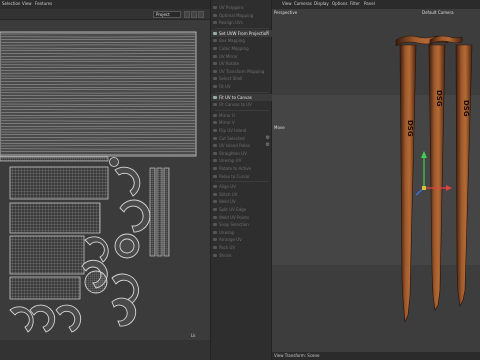  I want to click on command-item: UV Polygons, so click(242, 7).